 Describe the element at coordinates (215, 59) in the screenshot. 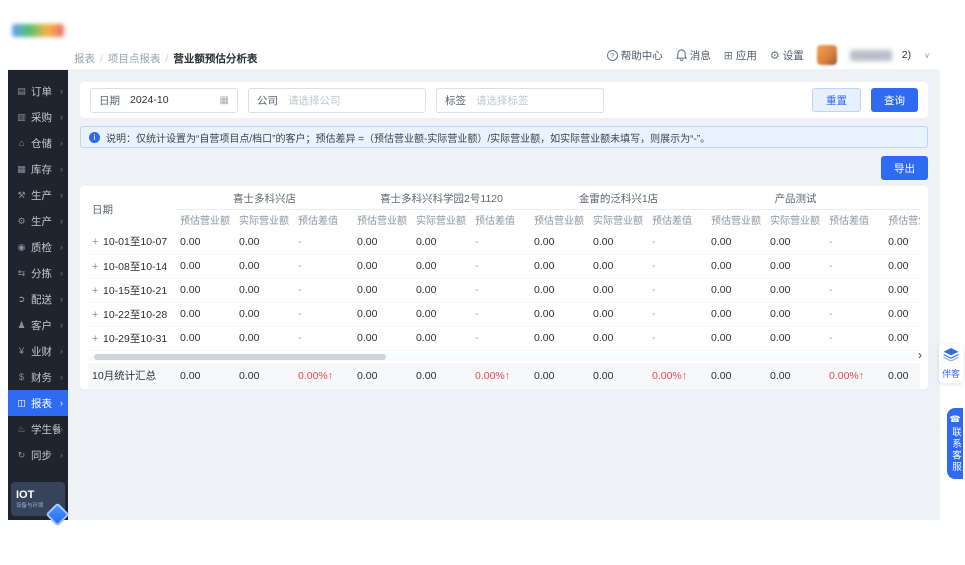

I see `breadcrumb-current: 营业额预估分析表` at that location.